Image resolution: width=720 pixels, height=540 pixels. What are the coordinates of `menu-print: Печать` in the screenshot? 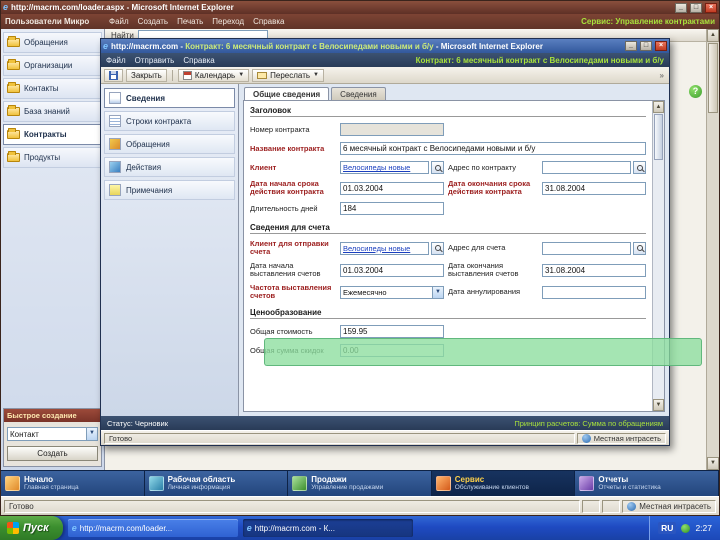 It's located at (190, 21).